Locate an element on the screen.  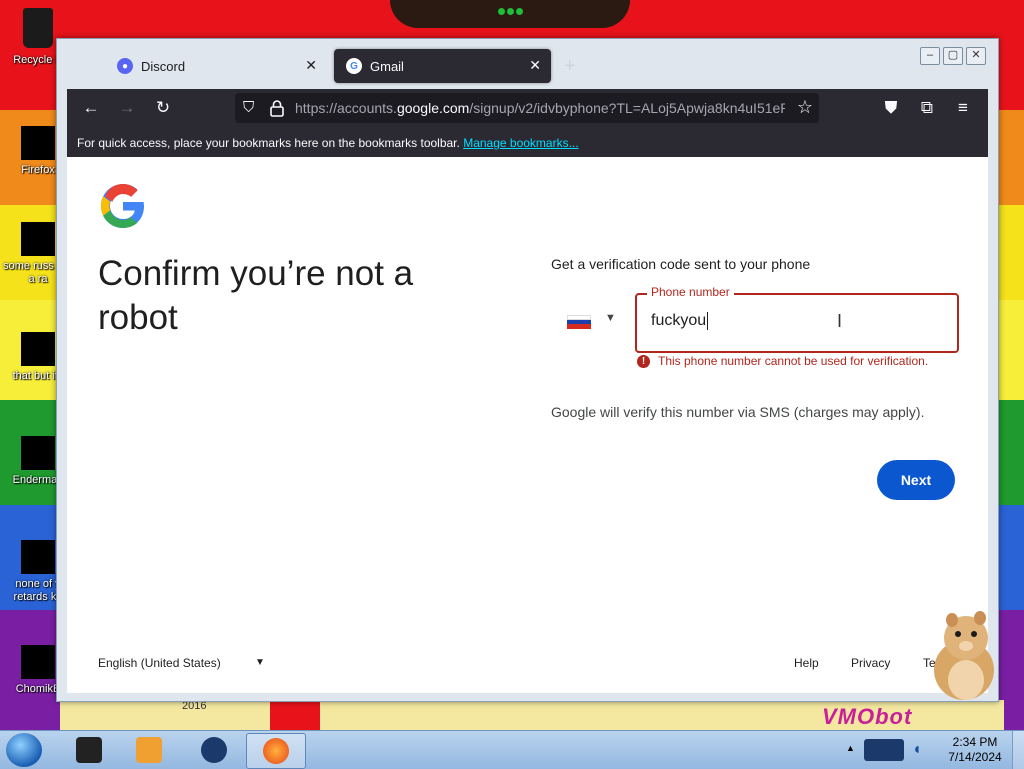
language-selector: English (United States) is located at coordinates (159, 663).